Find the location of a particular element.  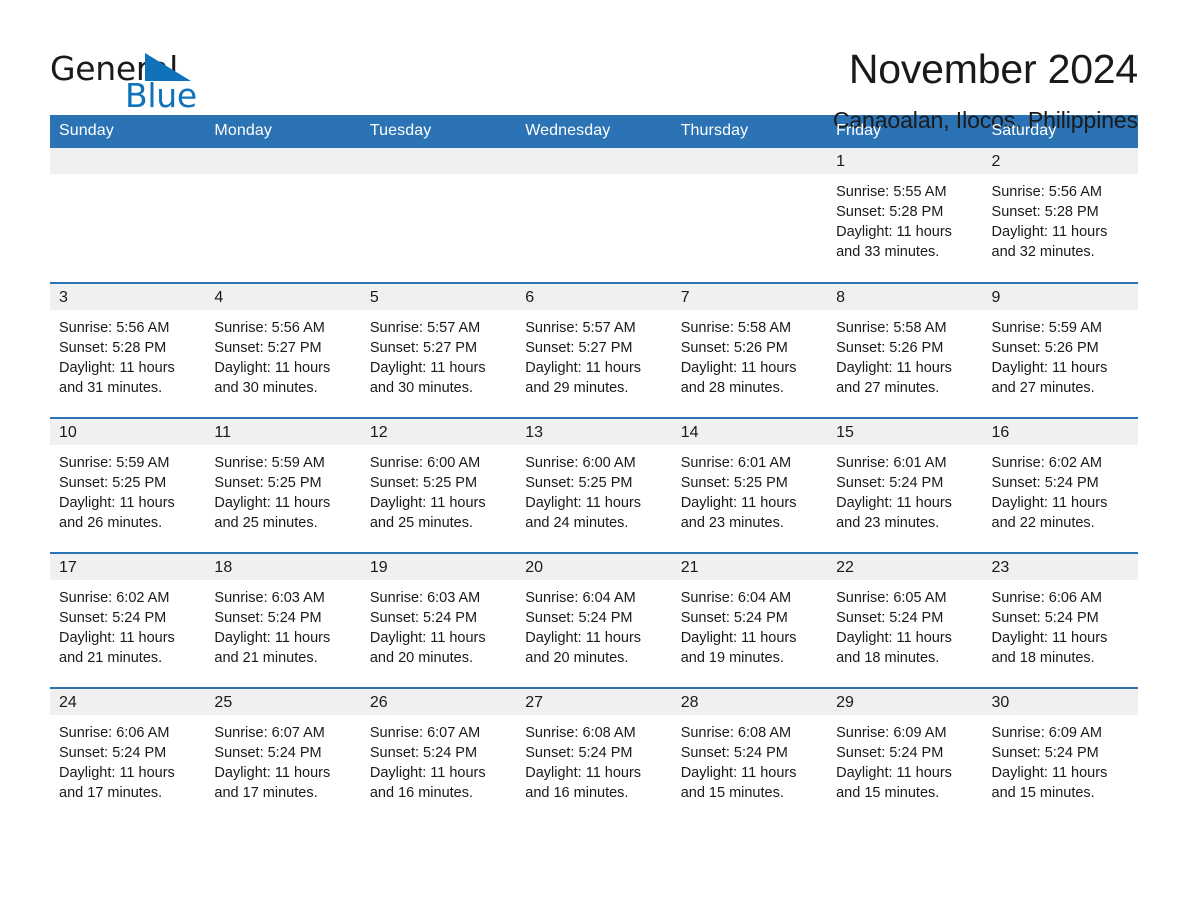

day-number: 16 is located at coordinates (1060, 432).